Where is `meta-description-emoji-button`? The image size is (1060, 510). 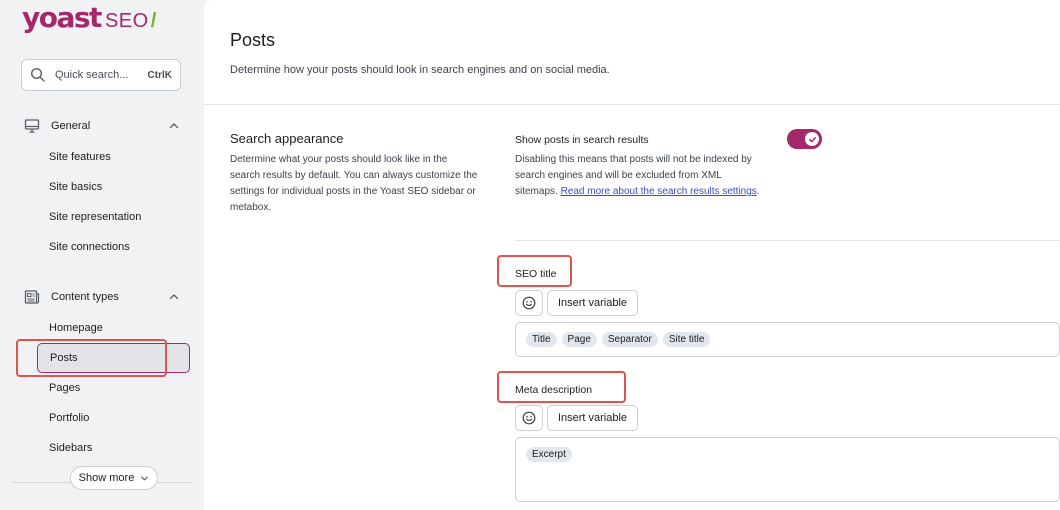 meta-description-emoji-button is located at coordinates (529, 418).